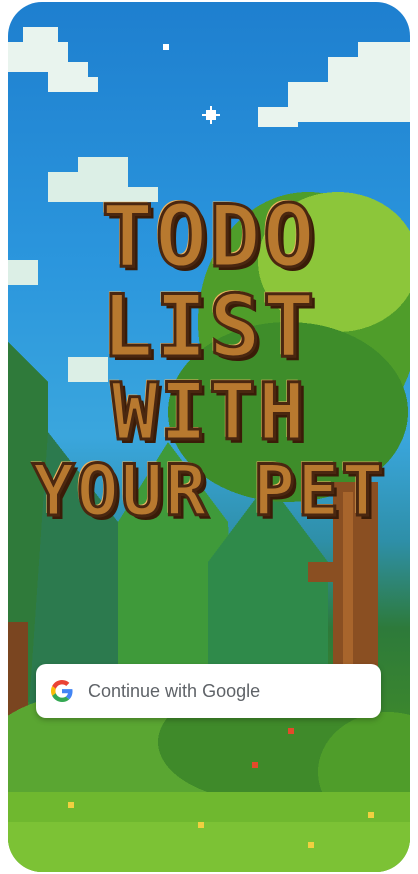 This screenshot has height=874, width=418. What do you see at coordinates (53, 59) in the screenshot?
I see `cloud-top-left` at bounding box center [53, 59].